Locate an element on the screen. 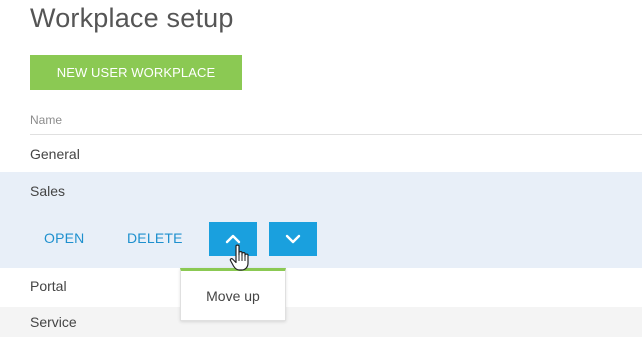 The width and height of the screenshot is (642, 337). move-down-button is located at coordinates (293, 239).